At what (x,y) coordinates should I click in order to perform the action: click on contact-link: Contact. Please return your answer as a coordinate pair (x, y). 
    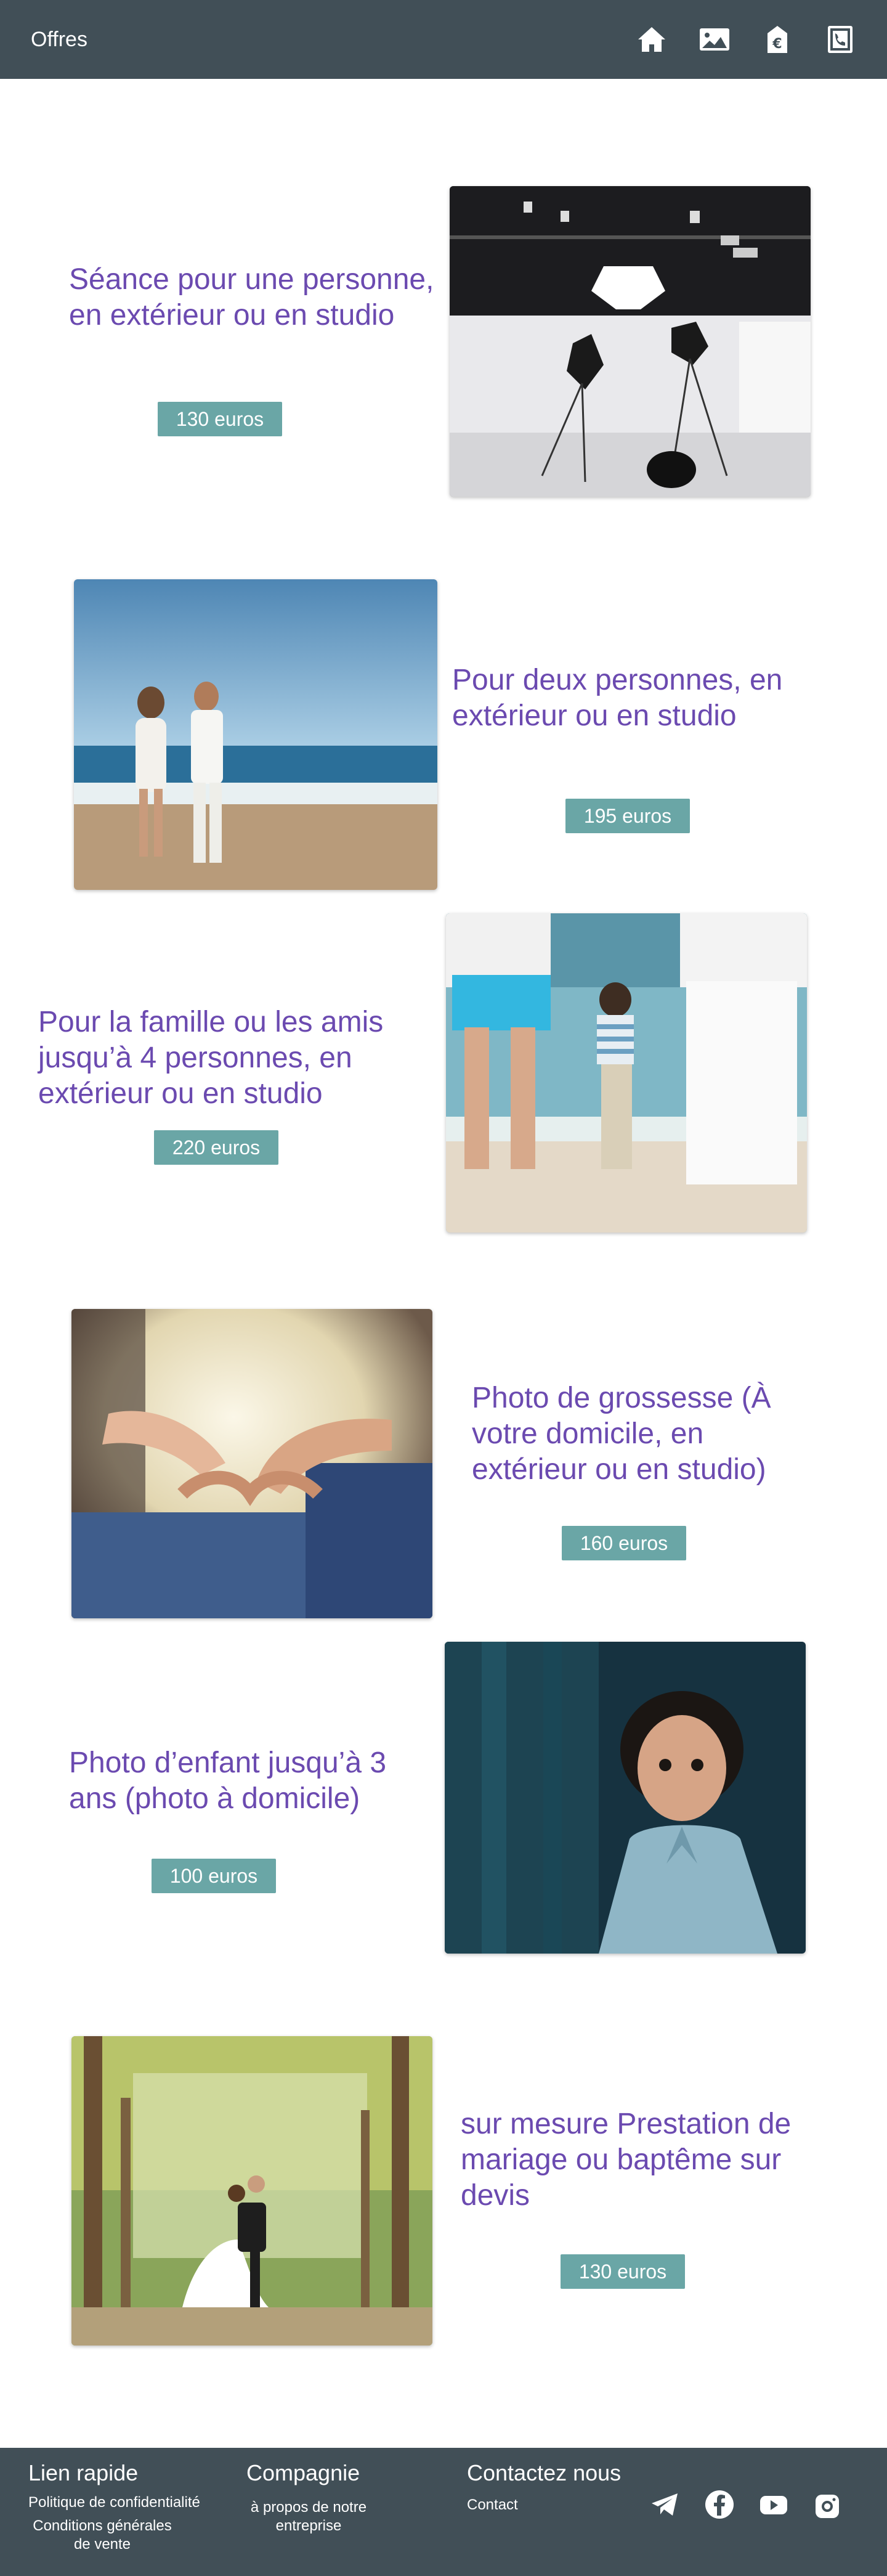
    Looking at the image, I should click on (492, 2505).